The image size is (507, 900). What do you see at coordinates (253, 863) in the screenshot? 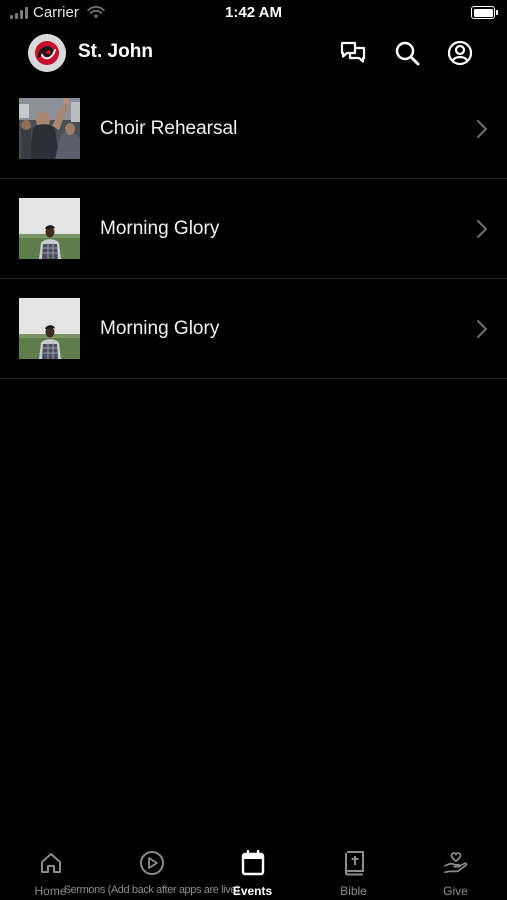
I see `calendar-icon` at bounding box center [253, 863].